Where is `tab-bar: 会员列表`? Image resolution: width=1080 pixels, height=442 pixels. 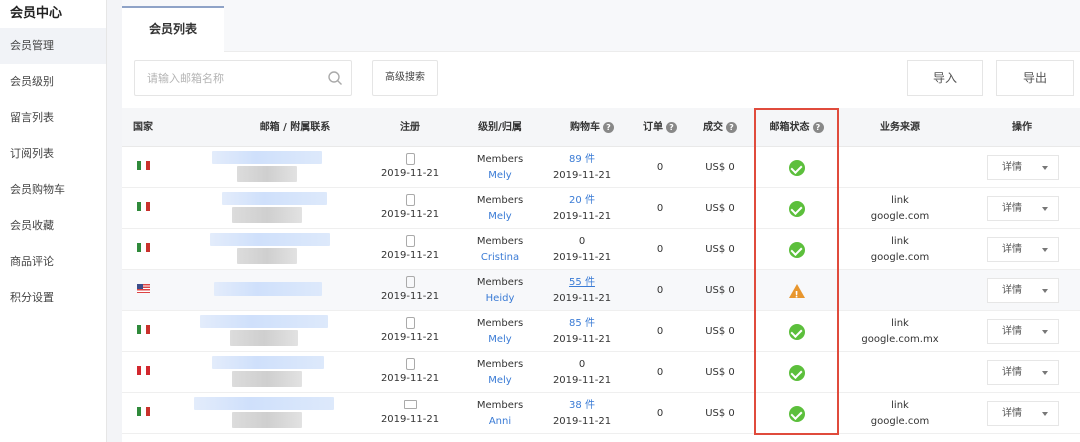 tab-bar: 会员列表 is located at coordinates (601, 26).